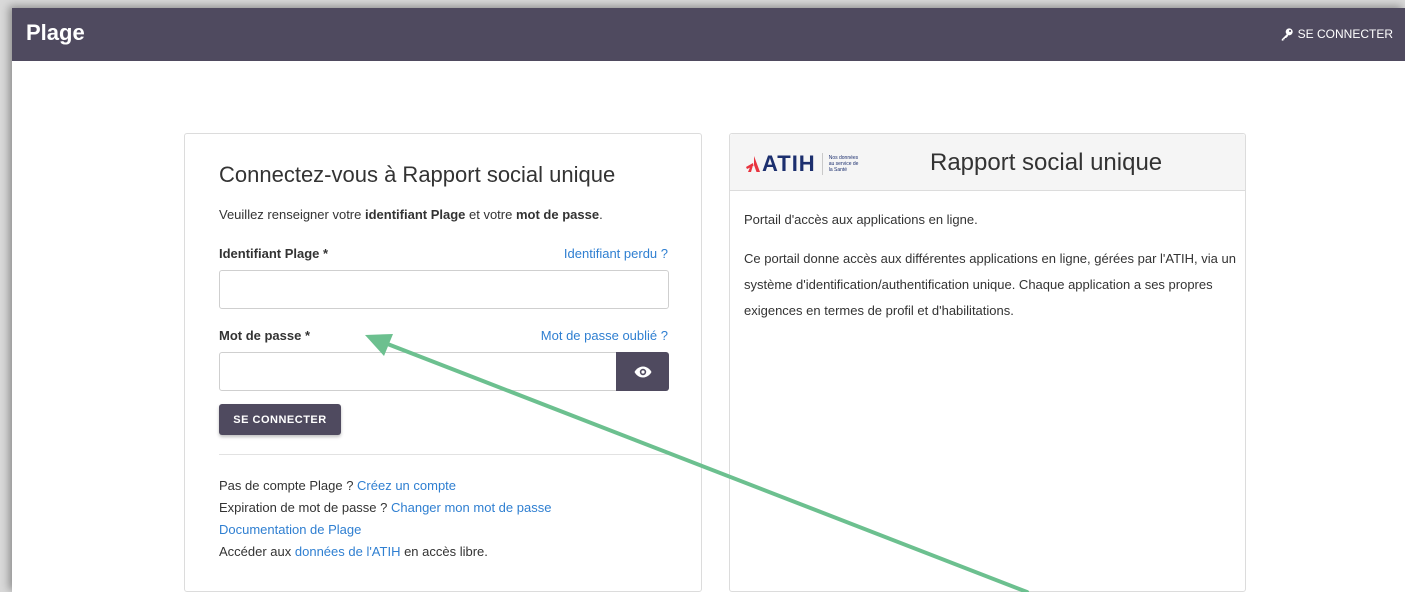  Describe the element at coordinates (415, 214) in the screenshot. I see `intro-identifier-bold: identifiant Plage` at that location.